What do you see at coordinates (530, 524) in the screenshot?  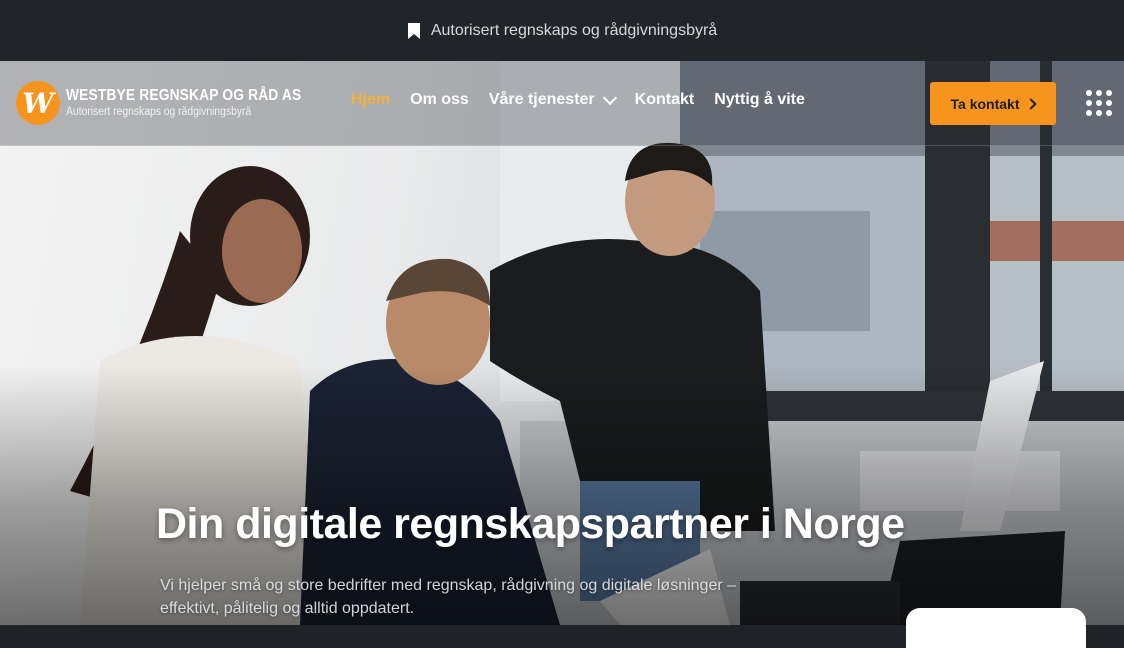 I see `hero-headline: Din digitale regnskapspartner i Norge` at bounding box center [530, 524].